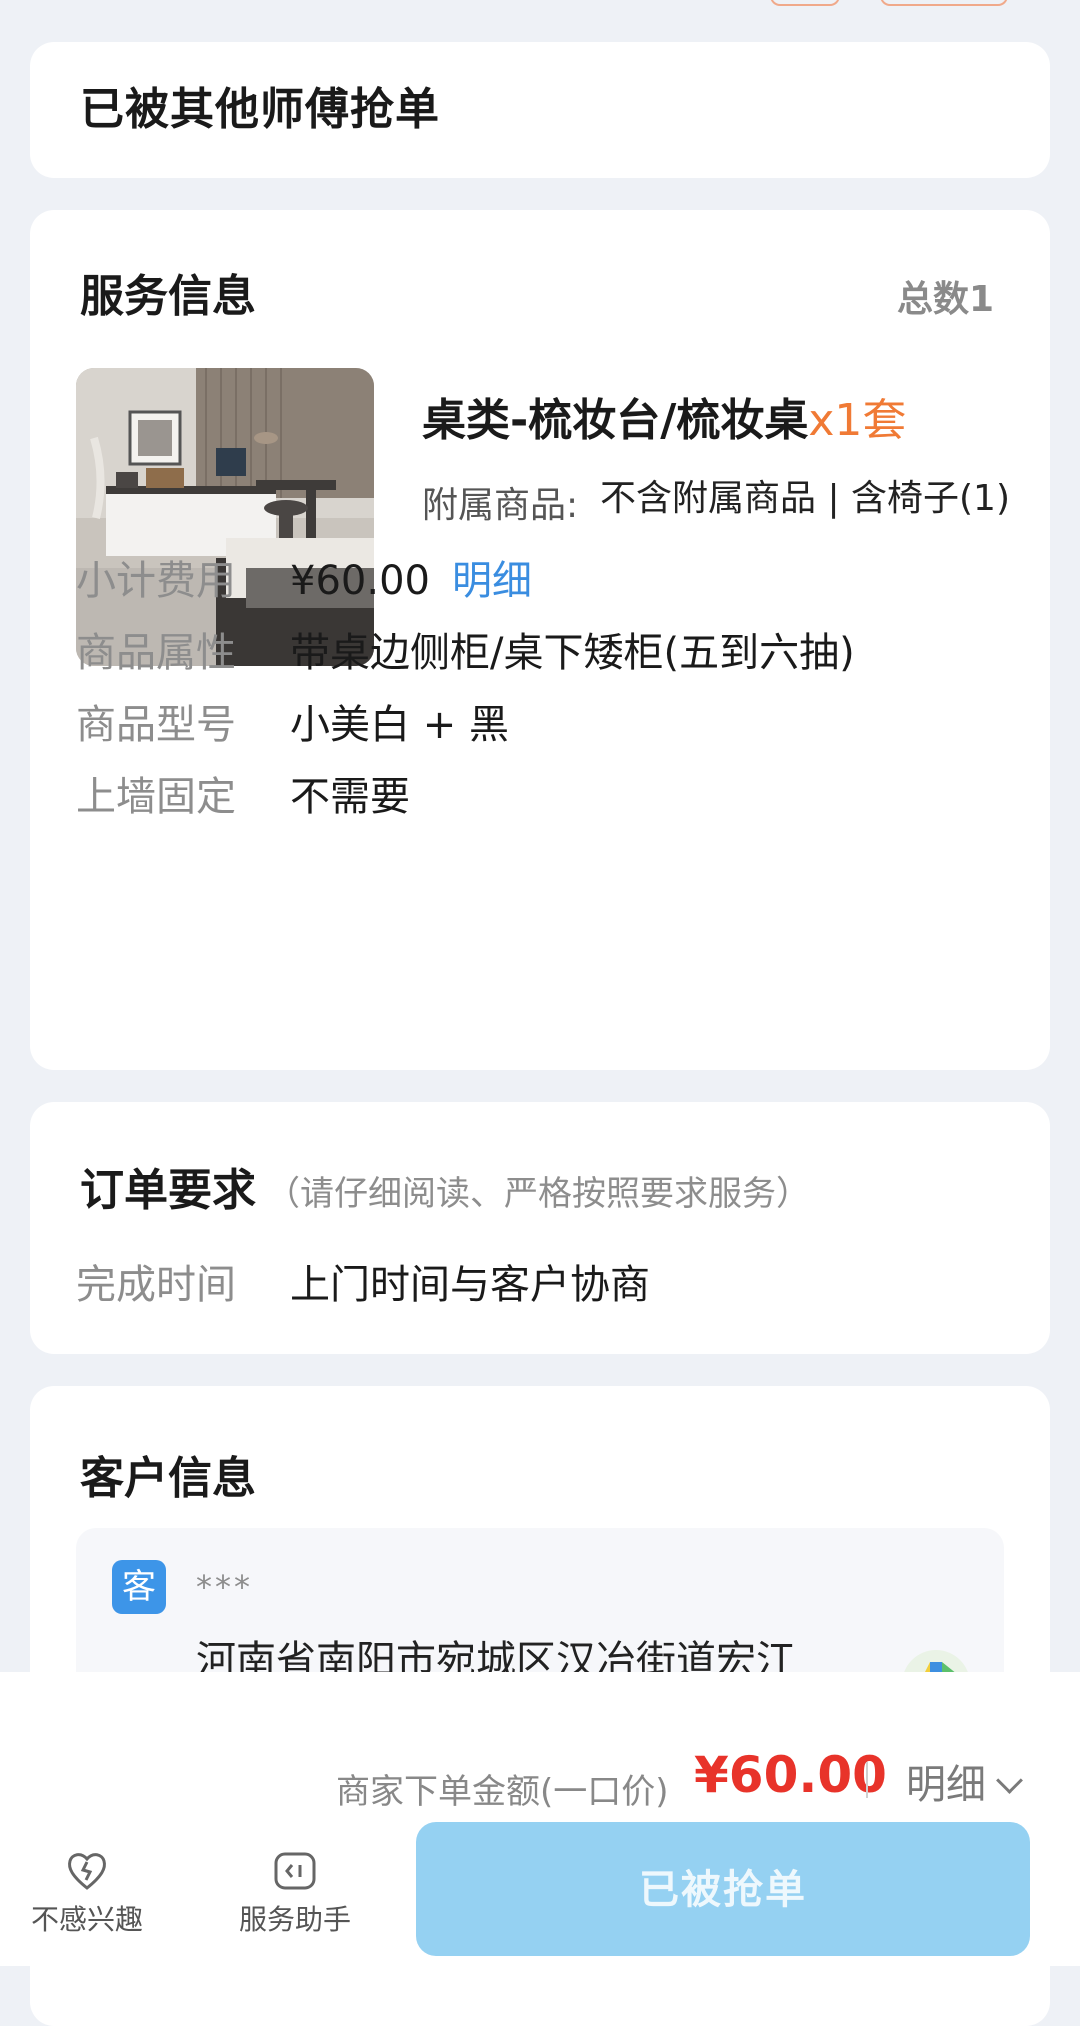 The width and height of the screenshot is (1080, 2026). What do you see at coordinates (945, 299) in the screenshot?
I see `total-count: 总数1` at bounding box center [945, 299].